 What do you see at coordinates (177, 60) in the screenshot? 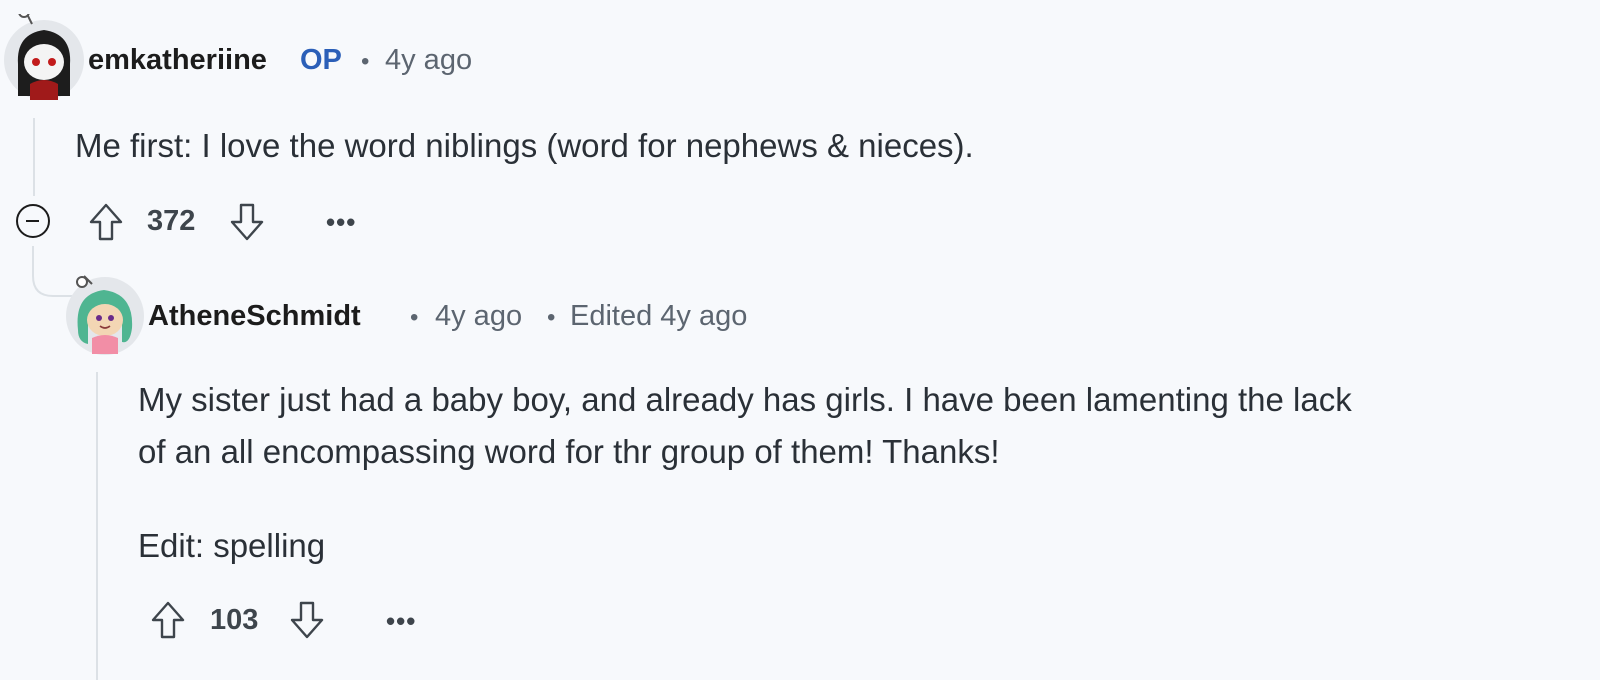
I see `comment-author: emkatheriine` at bounding box center [177, 60].